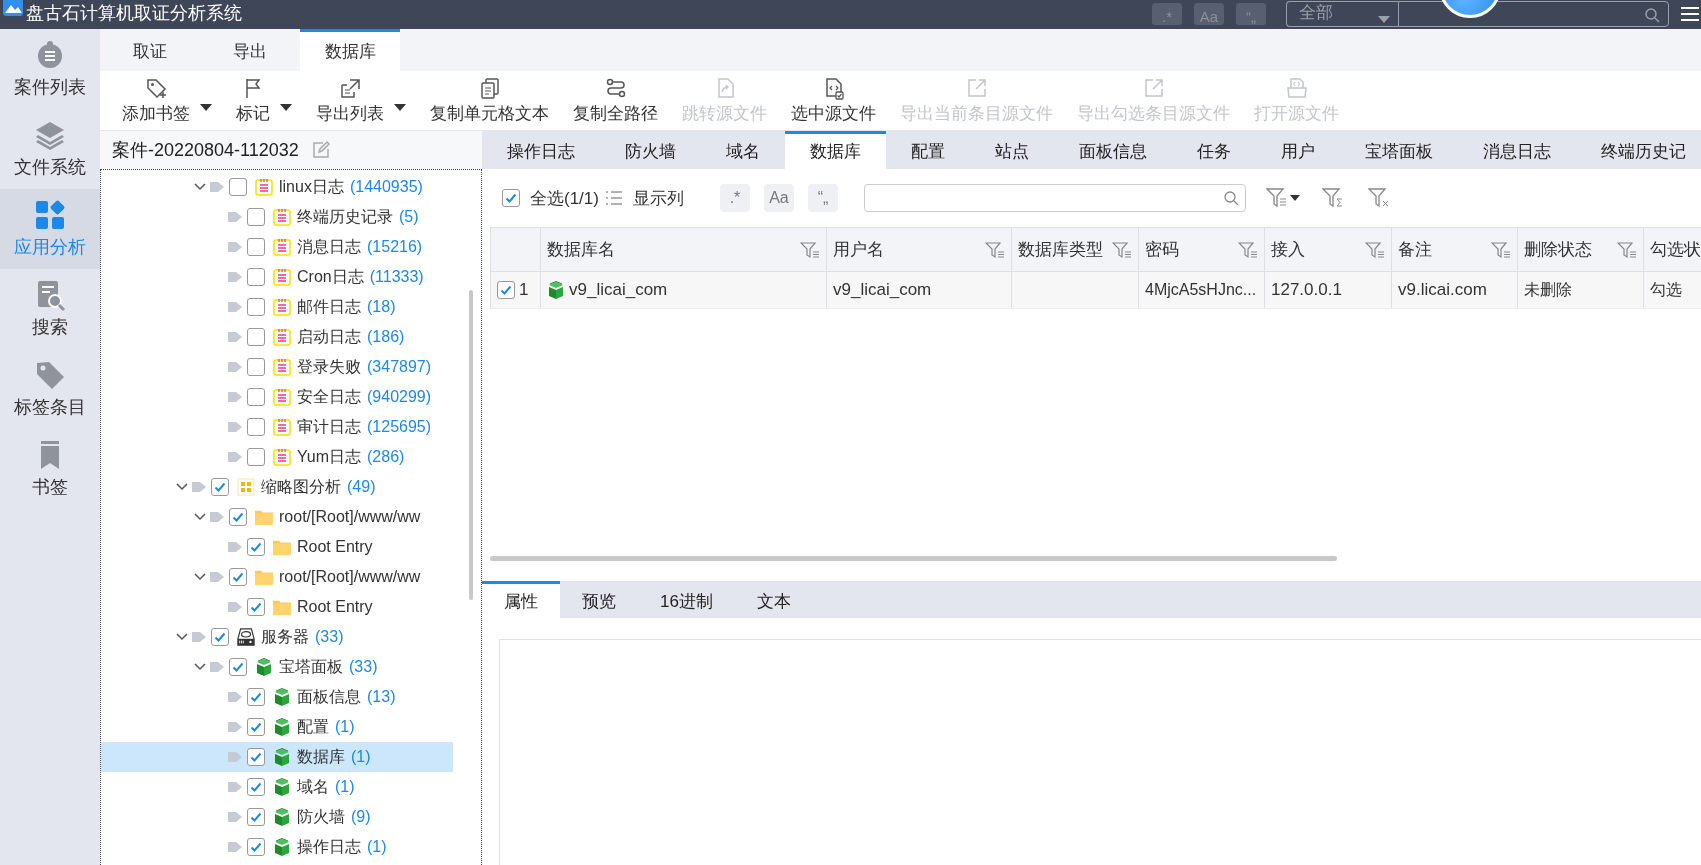 This screenshot has height=865, width=1701. What do you see at coordinates (277, 487) in the screenshot?
I see `tree-row: 缩略图分析 (49)` at bounding box center [277, 487].